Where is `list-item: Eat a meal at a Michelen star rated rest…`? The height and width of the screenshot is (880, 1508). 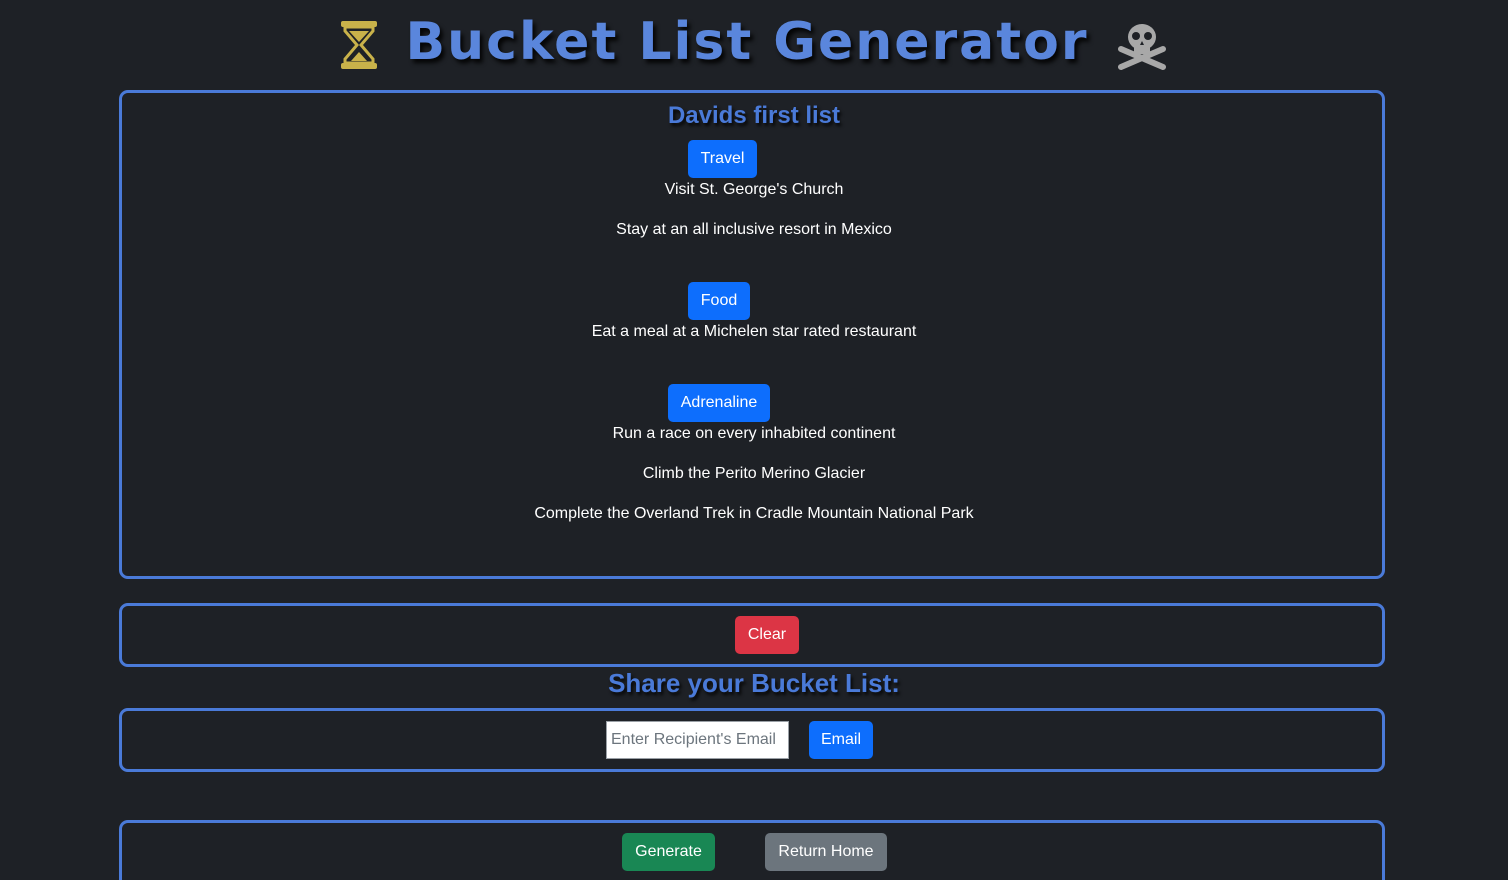
list-item: Eat a meal at a Michelen star rated rest… is located at coordinates (754, 331).